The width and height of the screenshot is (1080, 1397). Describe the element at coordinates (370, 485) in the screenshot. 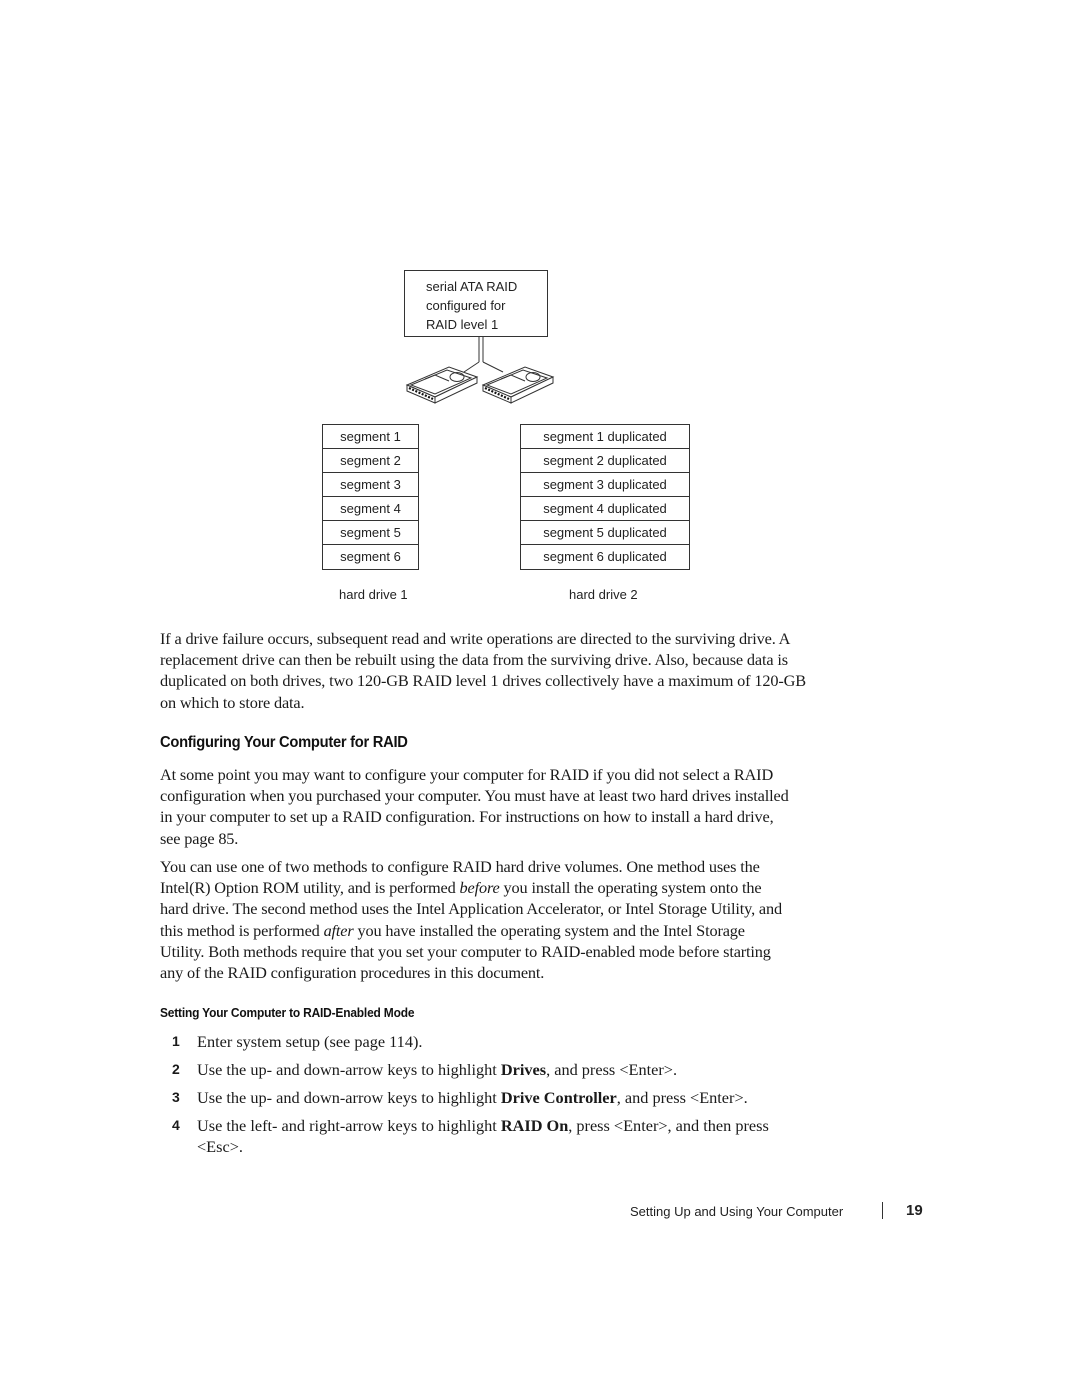

I see `segment-cell: segment 3` at that location.